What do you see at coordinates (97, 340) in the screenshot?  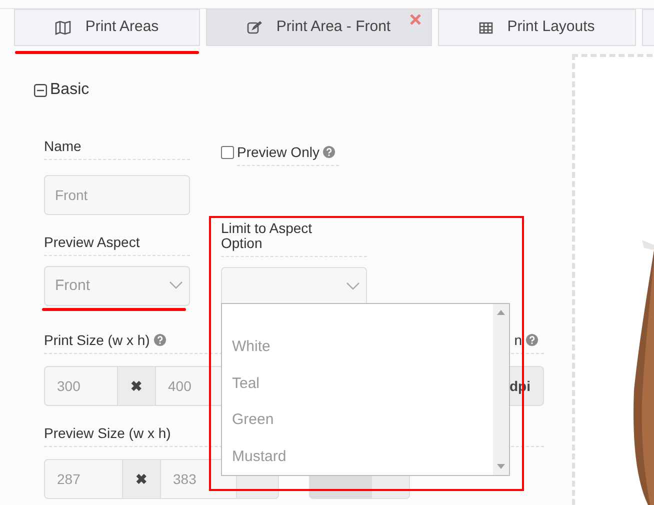 I see `field-label: Print Size (w x h)` at bounding box center [97, 340].